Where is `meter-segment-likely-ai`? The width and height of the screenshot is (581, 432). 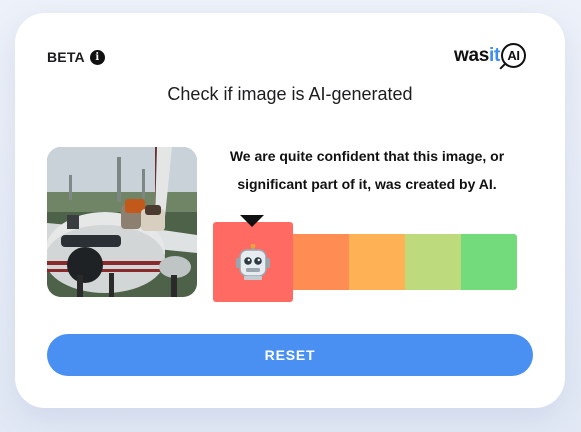 meter-segment-likely-ai is located at coordinates (321, 262).